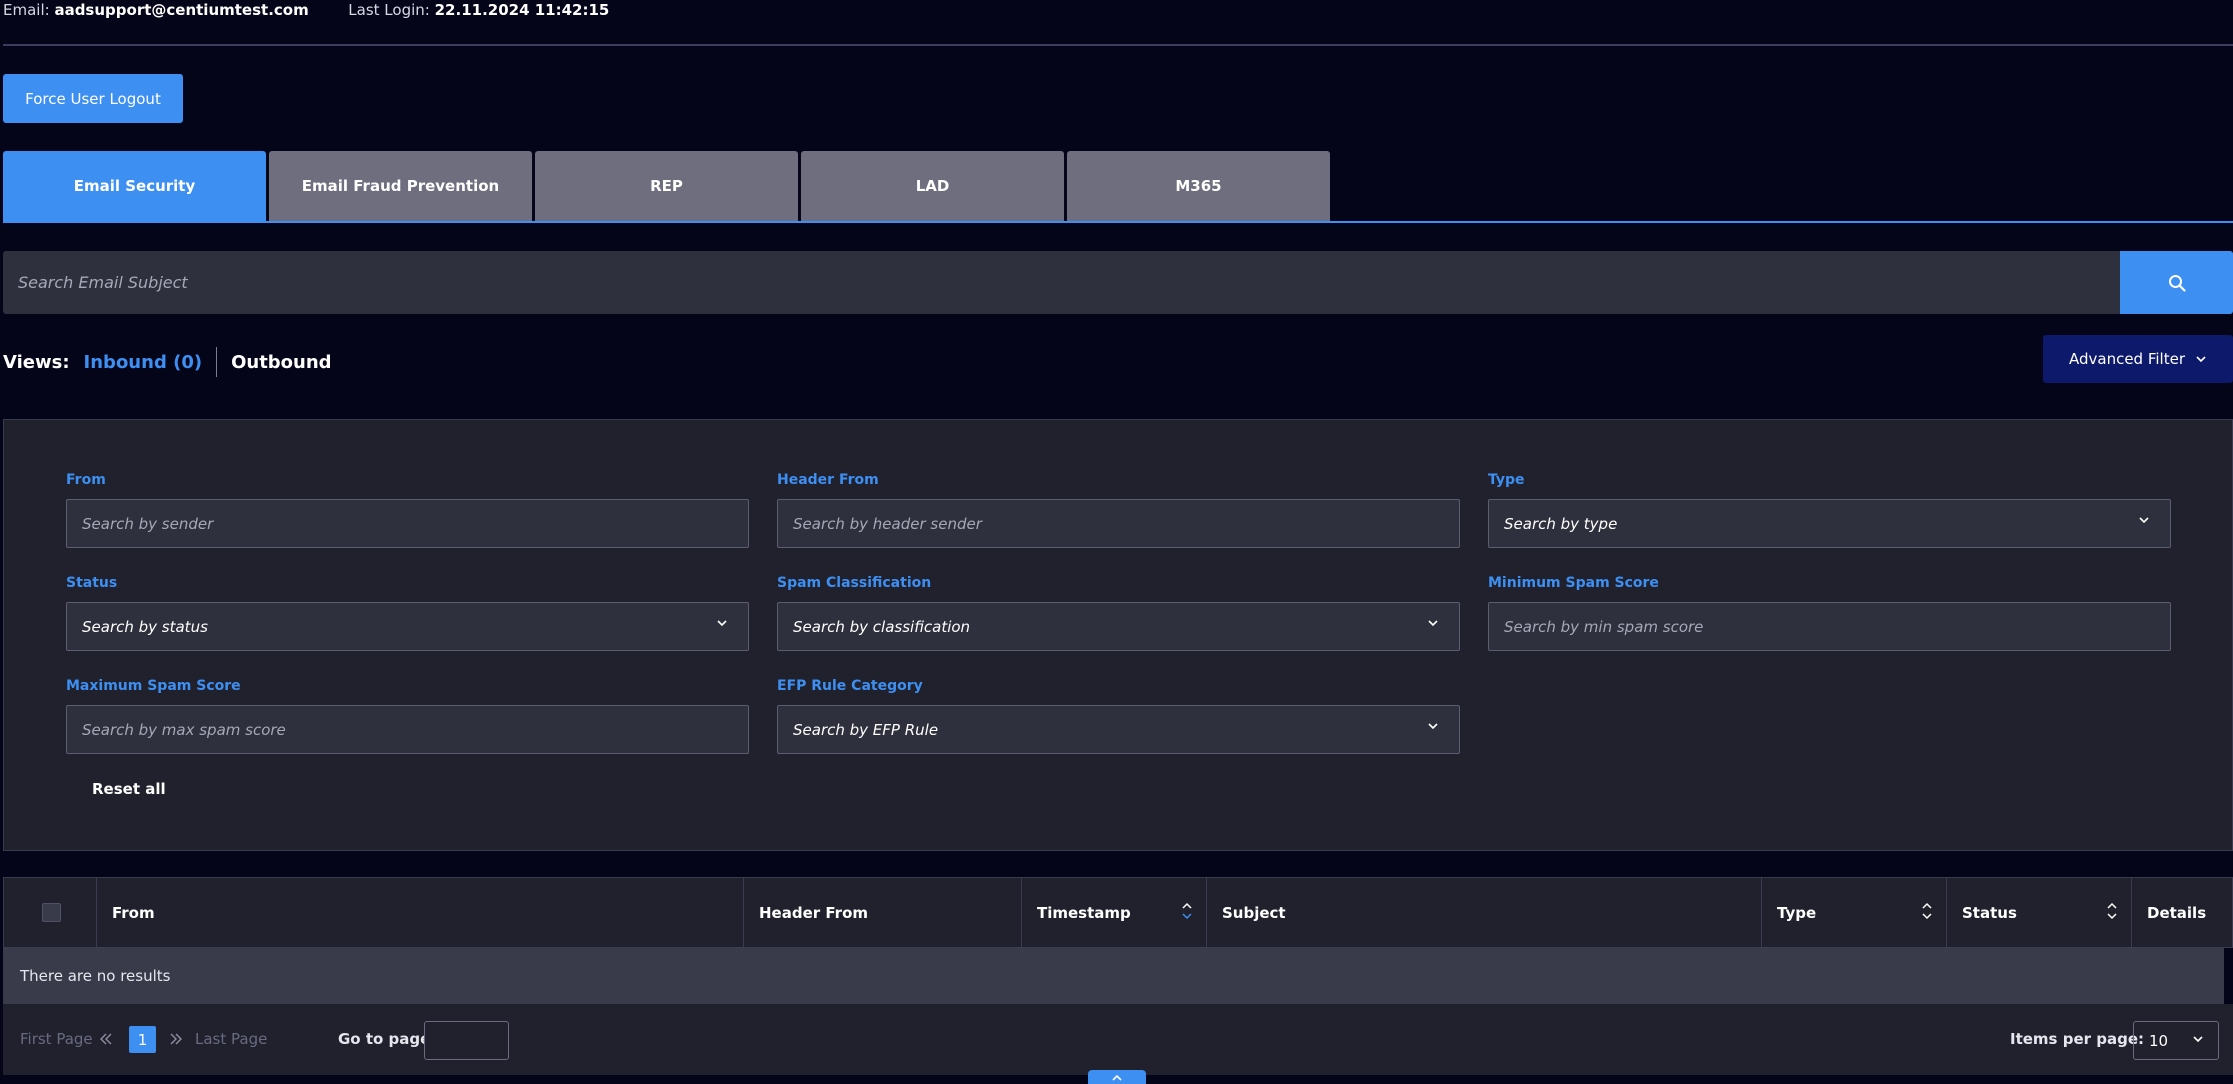 Image resolution: width=2233 pixels, height=1084 pixels. I want to click on double-chevron-right-icon, so click(176, 1039).